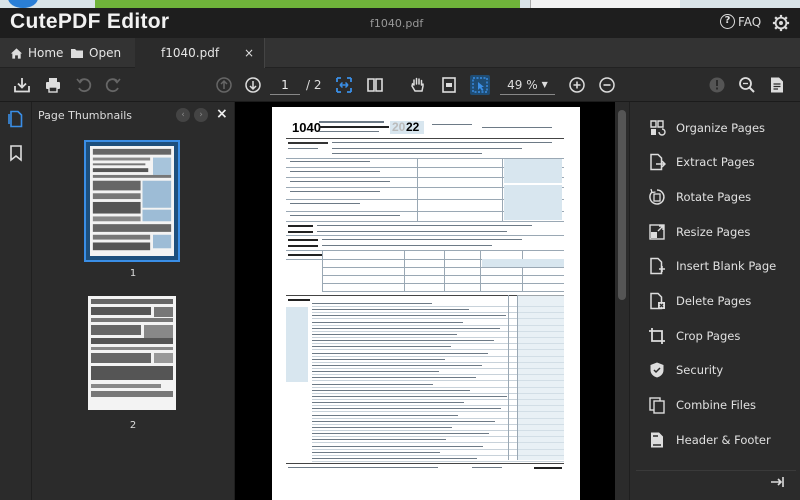  Describe the element at coordinates (607, 85) in the screenshot. I see `zoom-out-icon` at that location.